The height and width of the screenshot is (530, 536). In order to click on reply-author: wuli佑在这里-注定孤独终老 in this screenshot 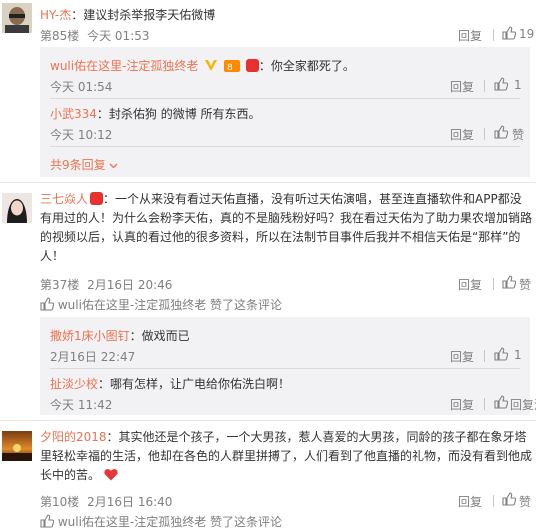, I will do `click(124, 66)`.